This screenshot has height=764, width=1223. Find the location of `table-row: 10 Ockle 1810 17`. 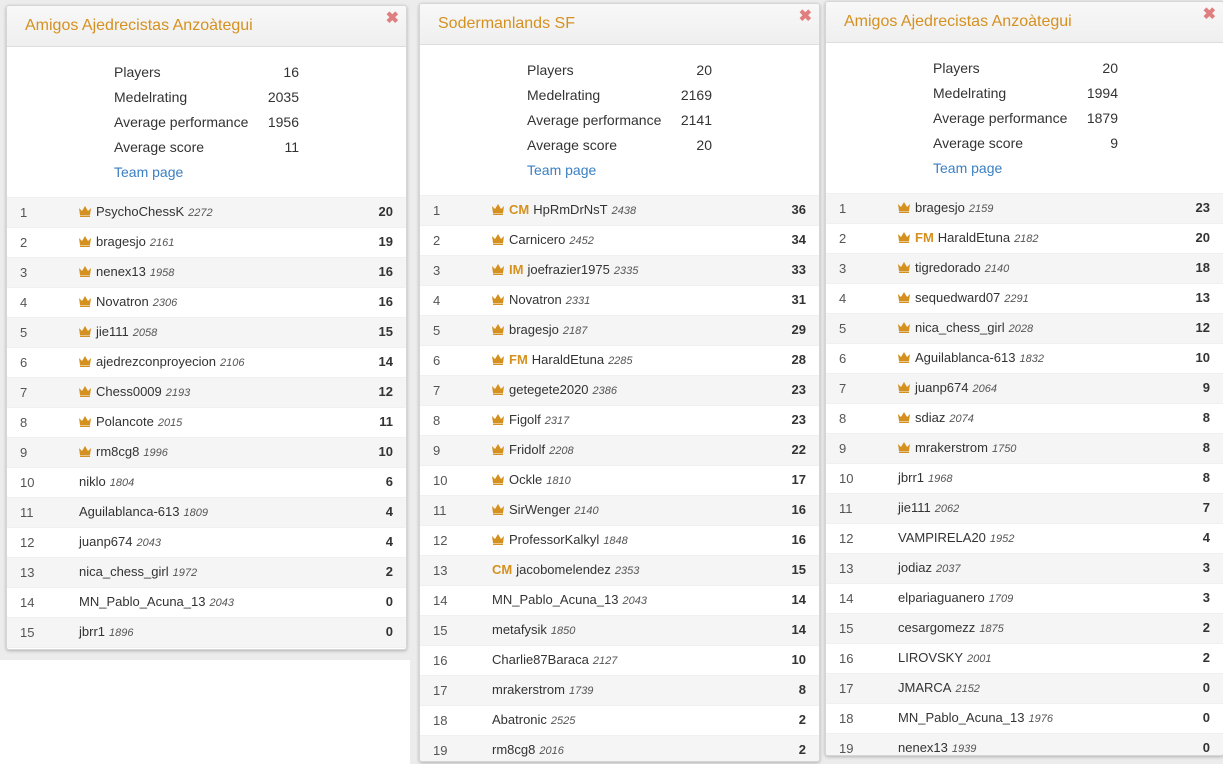

table-row: 10 Ockle 1810 17 is located at coordinates (619, 480).